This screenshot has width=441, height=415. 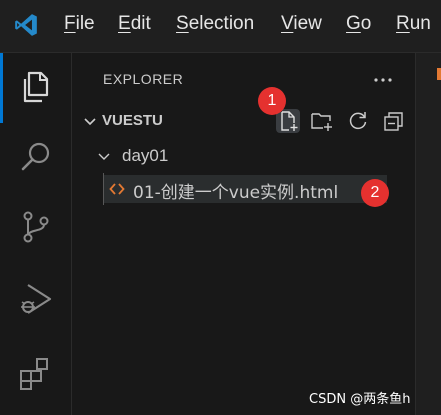 I want to click on explorer-title: EXPLORER, so click(x=143, y=79).